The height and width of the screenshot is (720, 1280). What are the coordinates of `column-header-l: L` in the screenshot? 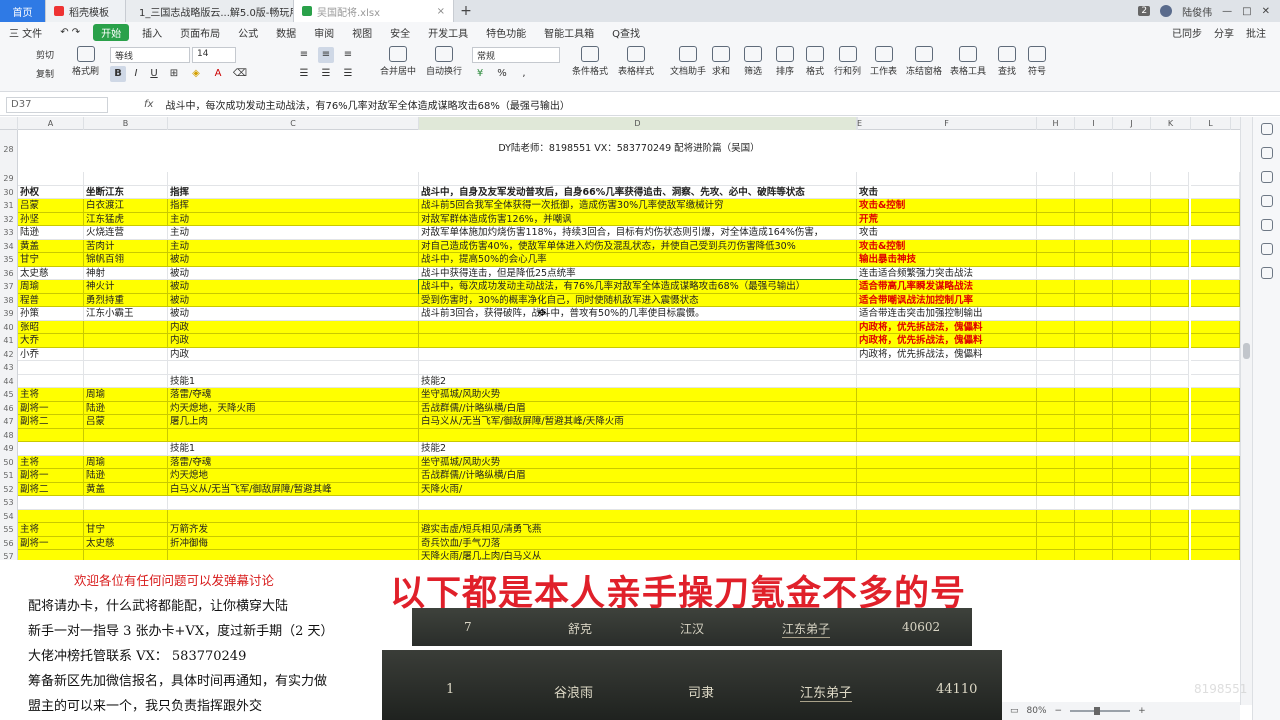 It's located at (1211, 123).